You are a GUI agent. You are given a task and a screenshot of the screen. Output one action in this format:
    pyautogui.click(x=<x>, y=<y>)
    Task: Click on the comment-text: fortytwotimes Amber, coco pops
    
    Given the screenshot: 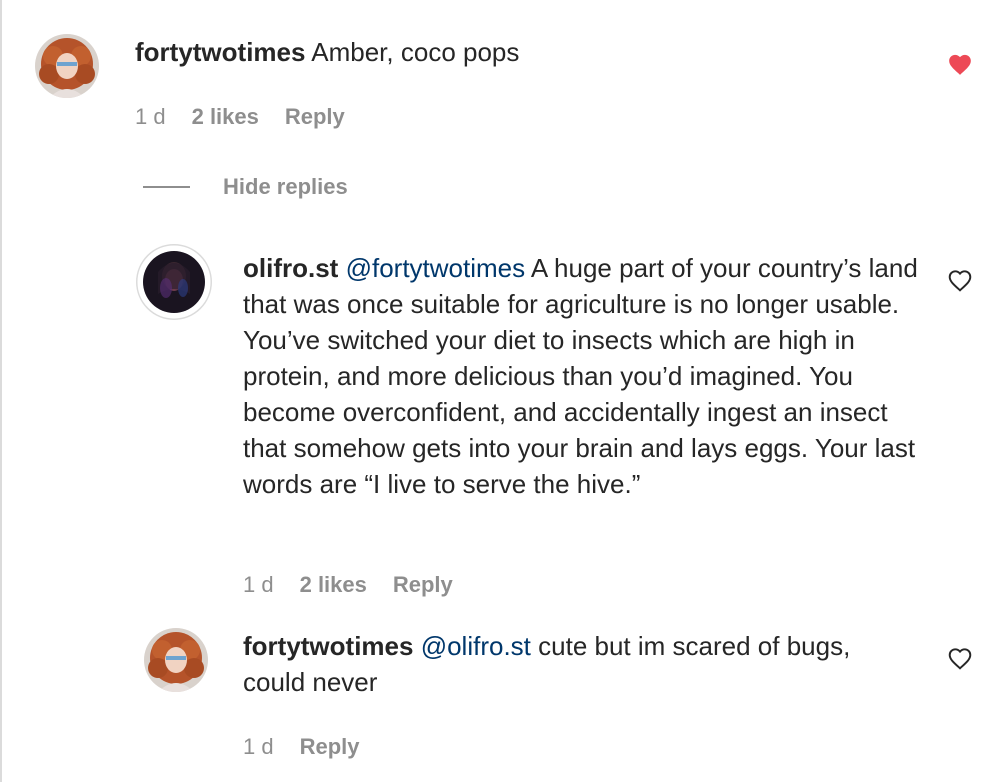 What is the action you would take?
    pyautogui.click(x=525, y=52)
    